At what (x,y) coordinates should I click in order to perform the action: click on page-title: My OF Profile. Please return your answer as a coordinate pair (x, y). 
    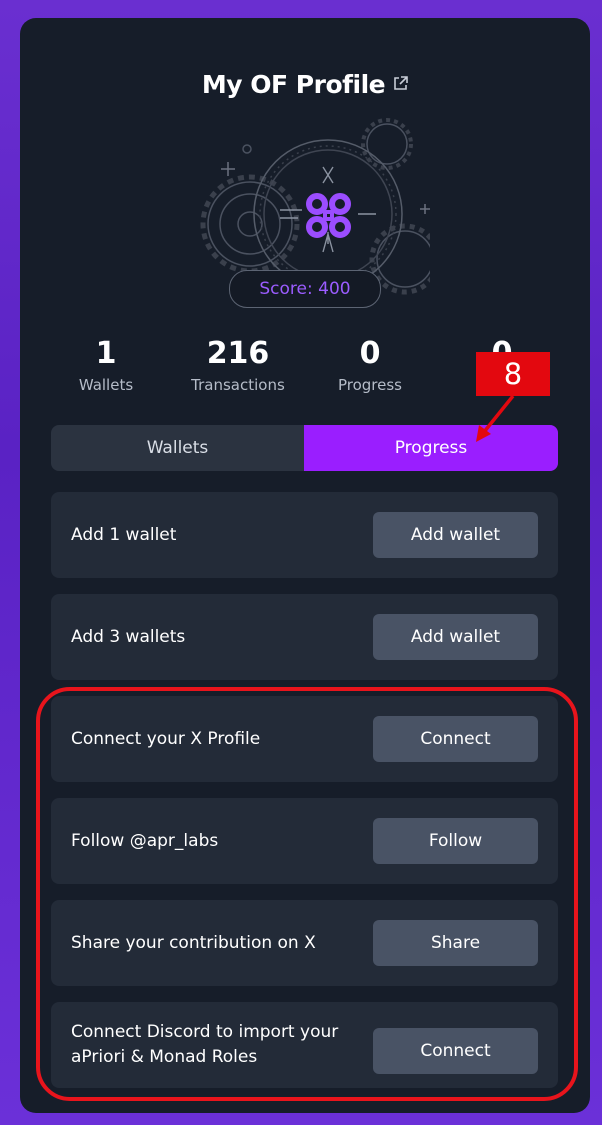
    Looking at the image, I should click on (305, 83).